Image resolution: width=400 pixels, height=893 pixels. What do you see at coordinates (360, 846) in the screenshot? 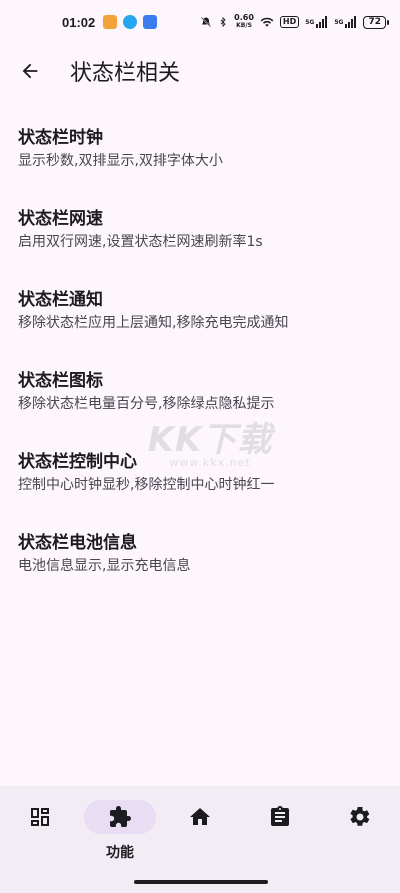
I see `nav-settings` at bounding box center [360, 846].